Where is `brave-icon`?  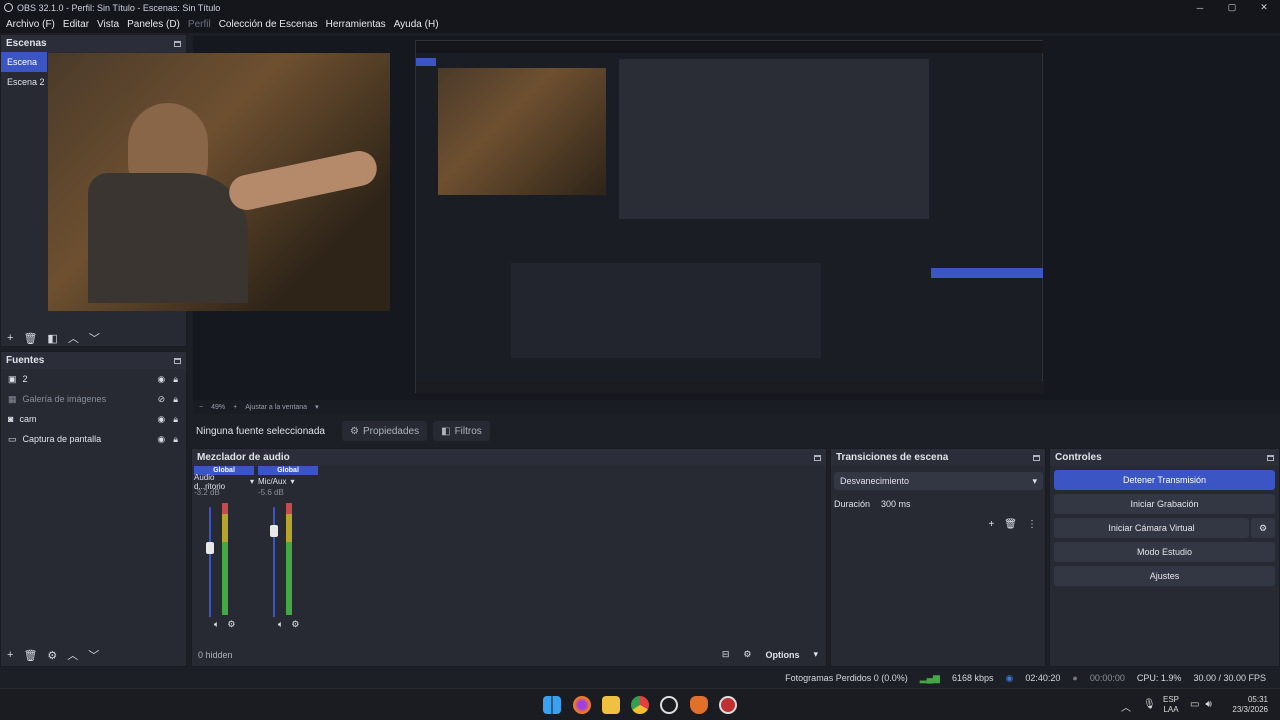 brave-icon is located at coordinates (699, 705).